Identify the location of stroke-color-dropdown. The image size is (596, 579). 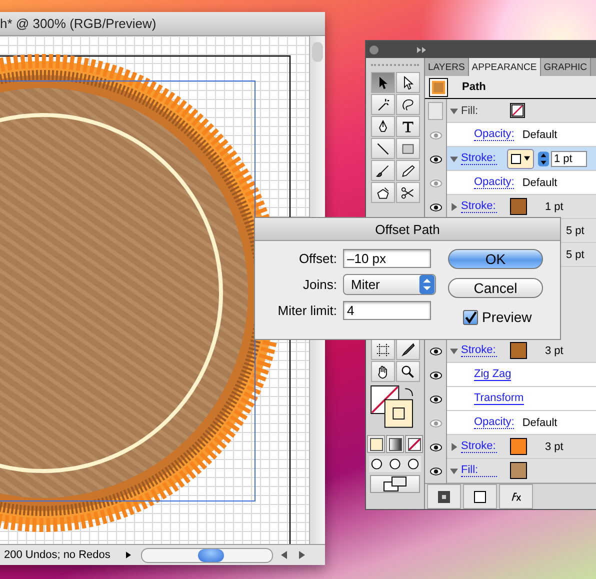
(520, 158).